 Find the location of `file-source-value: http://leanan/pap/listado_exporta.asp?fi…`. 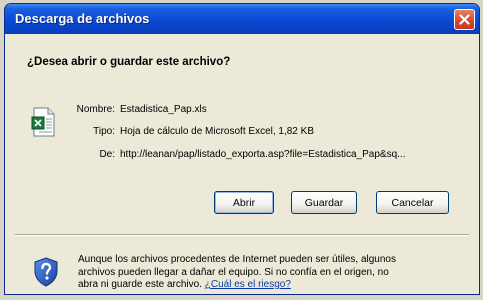

file-source-value: http://leanan/pap/listado_exporta.asp?fi… is located at coordinates (263, 154).